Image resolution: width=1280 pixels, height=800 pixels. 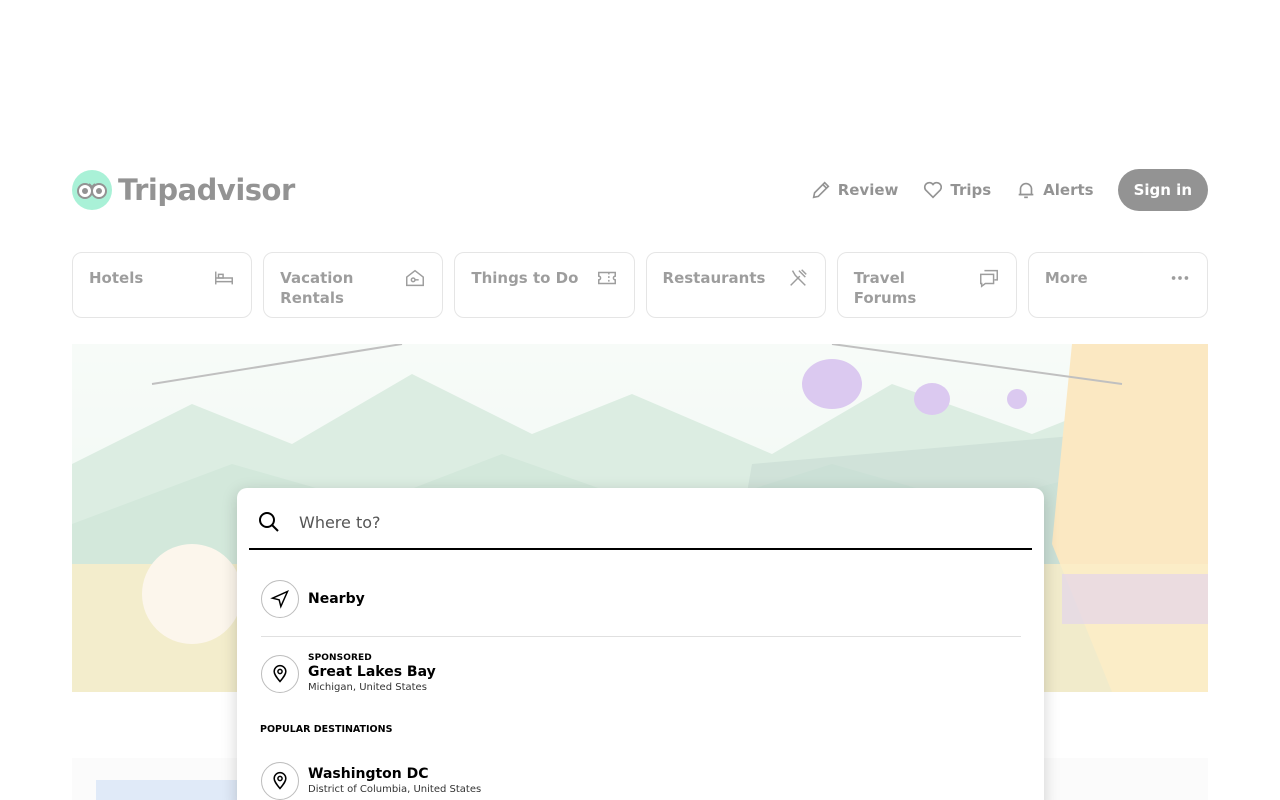 I want to click on sponsored-title: Great Lakes Bay, so click(x=372, y=672).